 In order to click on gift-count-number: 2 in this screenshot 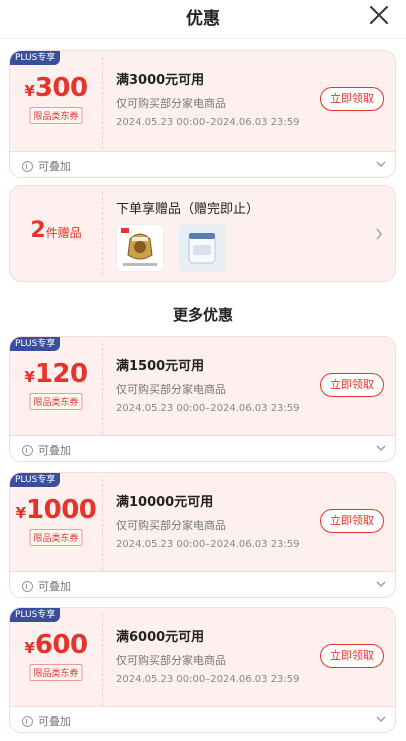, I will do `click(38, 230)`.